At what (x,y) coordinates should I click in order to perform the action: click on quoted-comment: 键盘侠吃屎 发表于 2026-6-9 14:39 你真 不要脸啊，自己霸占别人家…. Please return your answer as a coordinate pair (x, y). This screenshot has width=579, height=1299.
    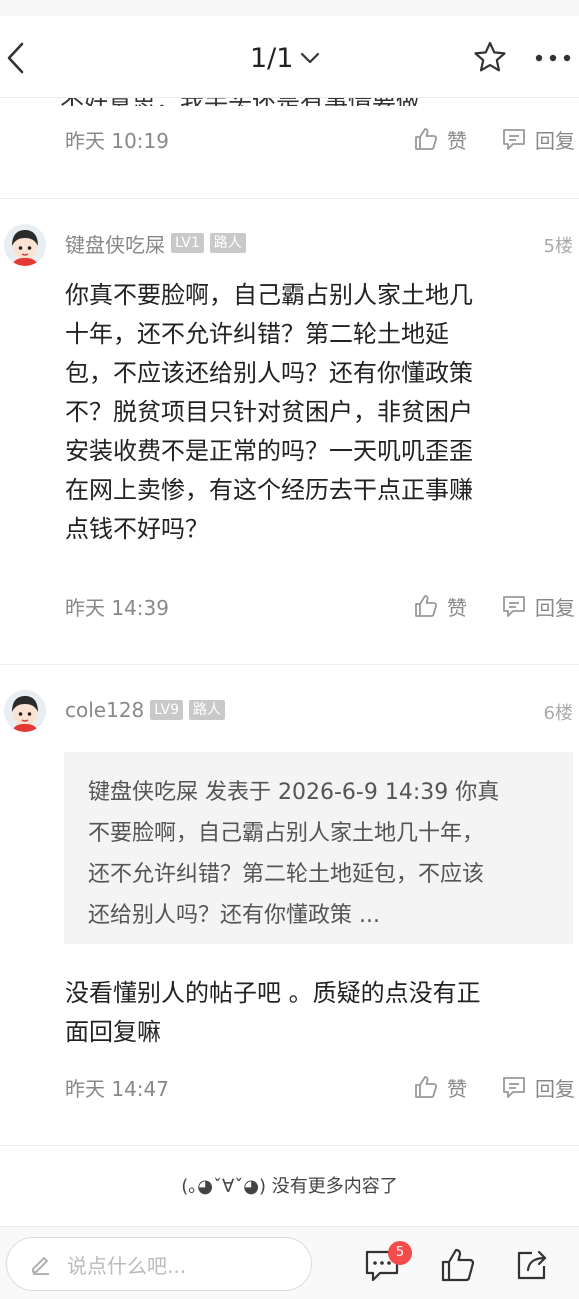
    Looking at the image, I should click on (318, 848).